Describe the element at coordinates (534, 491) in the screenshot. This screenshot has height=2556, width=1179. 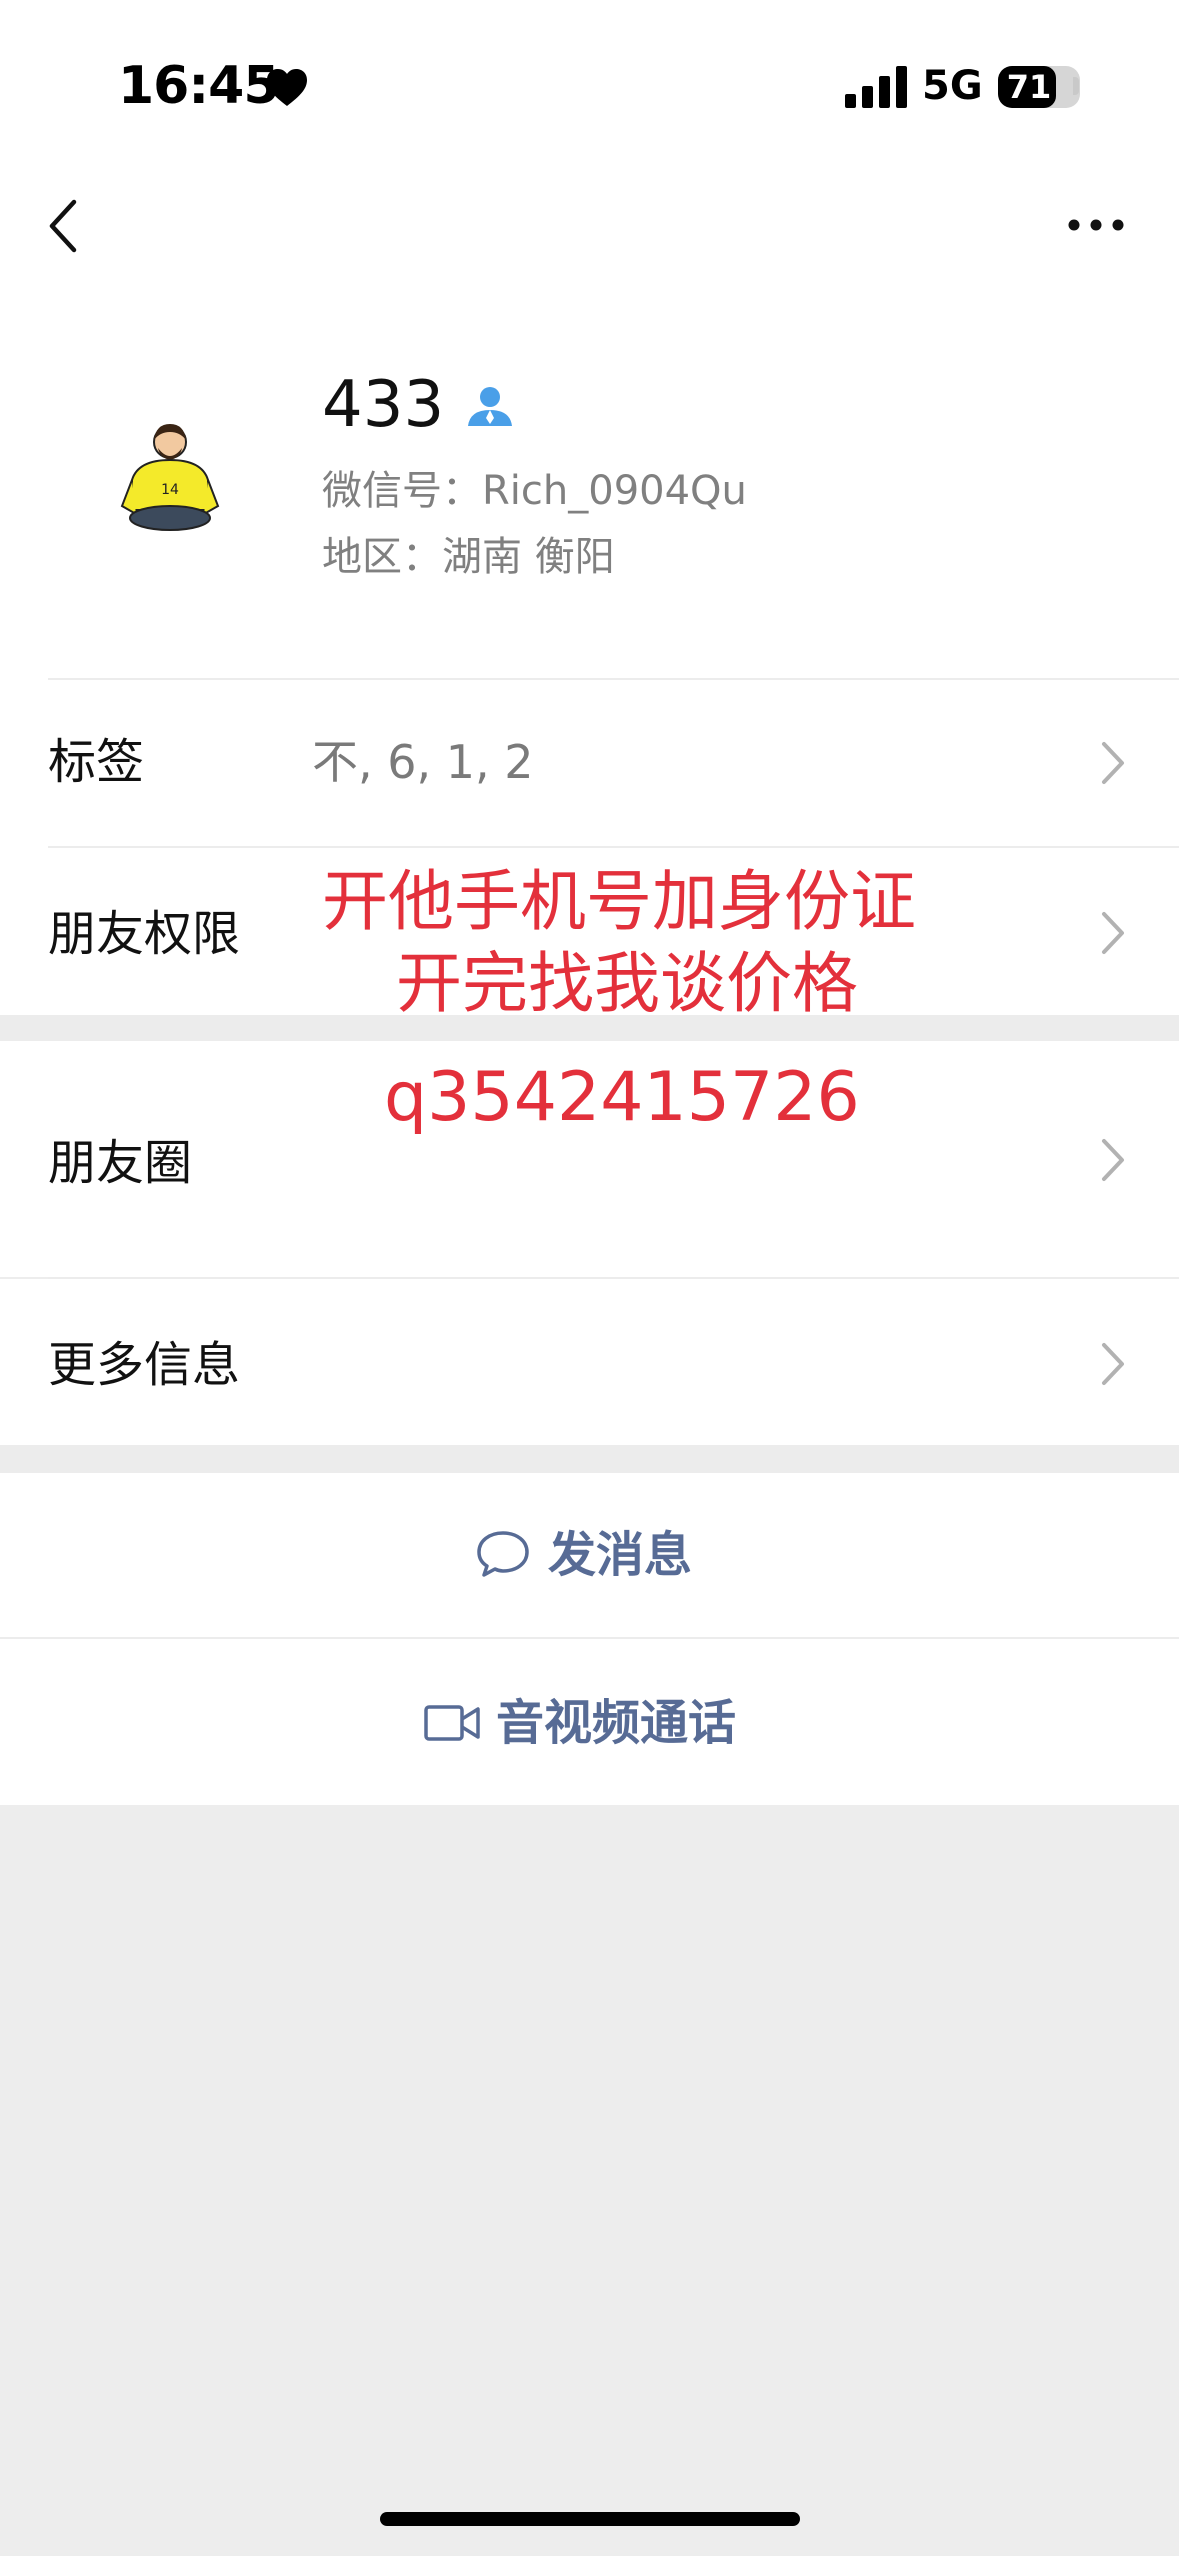
I see `wechat-id: 微信号：Rich_0904Qu` at that location.